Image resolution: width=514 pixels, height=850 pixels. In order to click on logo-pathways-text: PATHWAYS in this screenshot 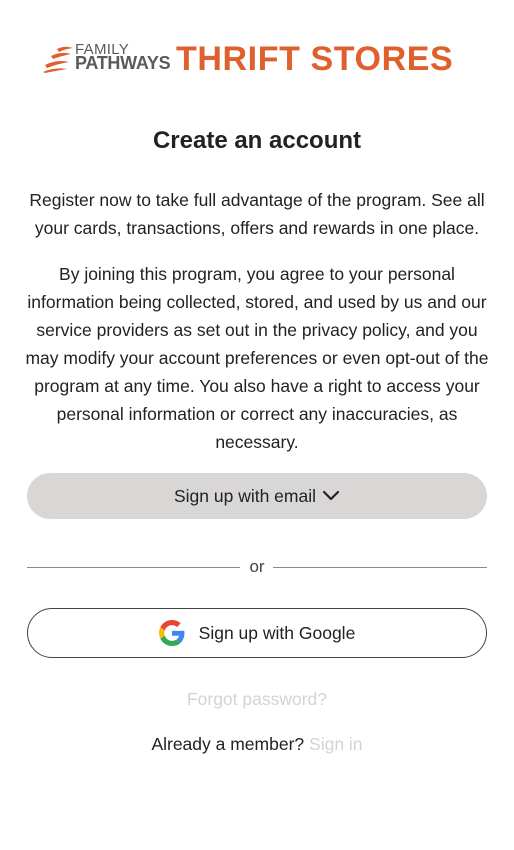, I will do `click(123, 63)`.